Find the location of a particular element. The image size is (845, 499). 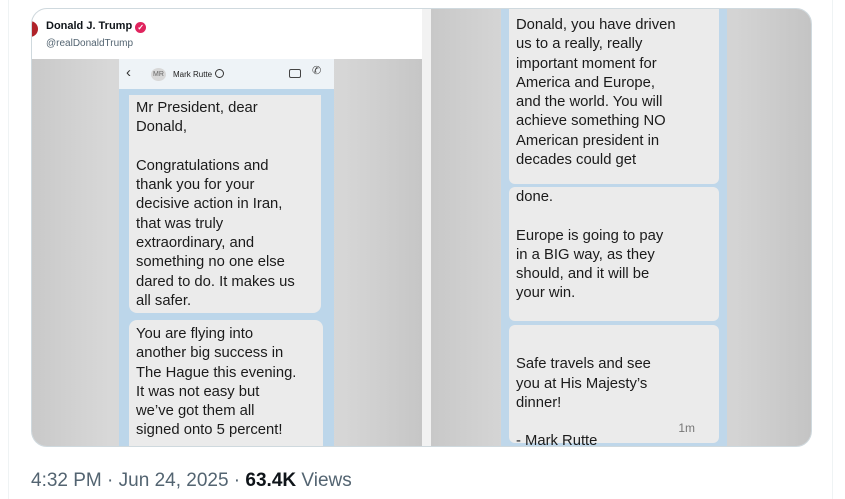

embedded-post-header: Donald J. Trump ✓ @realDonaldTrump is located at coordinates (227, 34).